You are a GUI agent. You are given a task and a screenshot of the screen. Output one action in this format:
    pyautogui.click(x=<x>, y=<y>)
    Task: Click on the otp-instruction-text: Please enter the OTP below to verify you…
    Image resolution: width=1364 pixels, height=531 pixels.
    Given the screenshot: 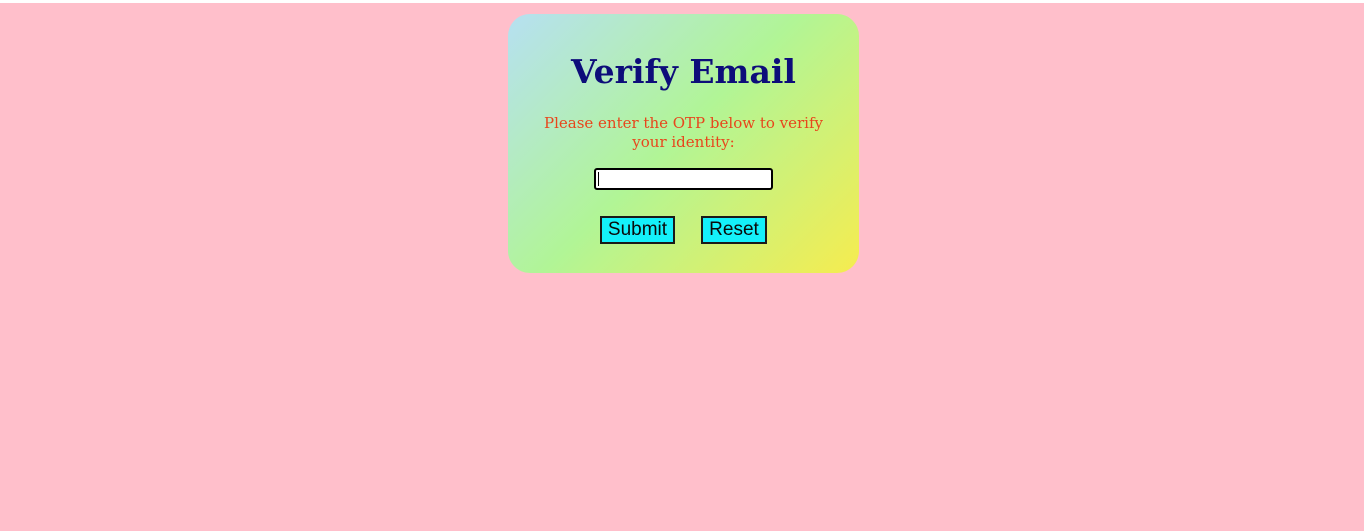 What is the action you would take?
    pyautogui.click(x=683, y=132)
    